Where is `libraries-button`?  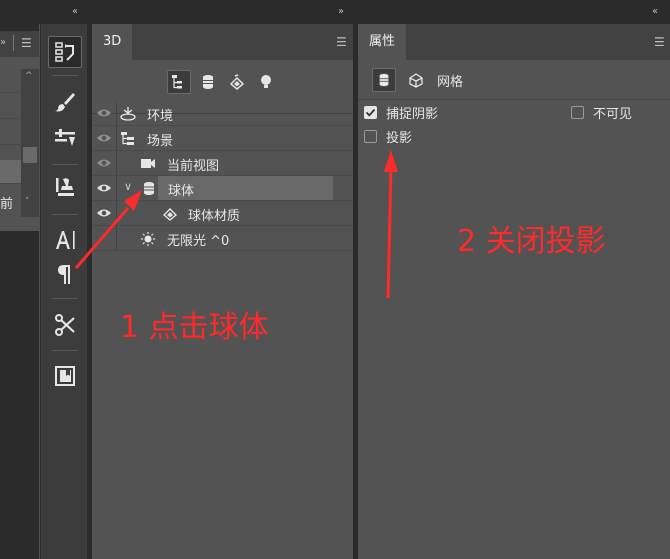
libraries-button is located at coordinates (65, 376).